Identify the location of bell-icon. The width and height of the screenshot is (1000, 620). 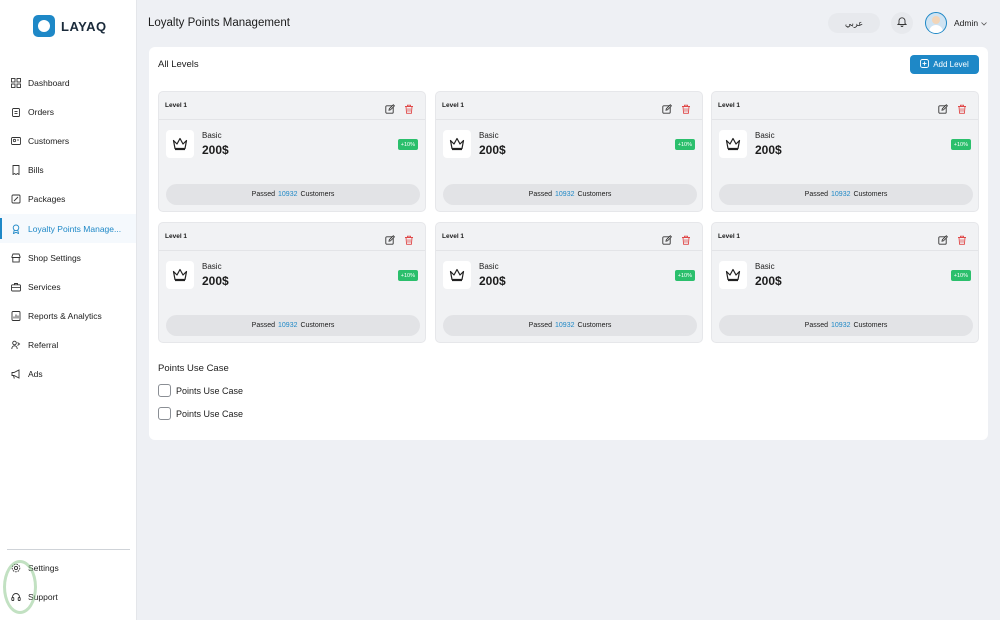
(902, 23).